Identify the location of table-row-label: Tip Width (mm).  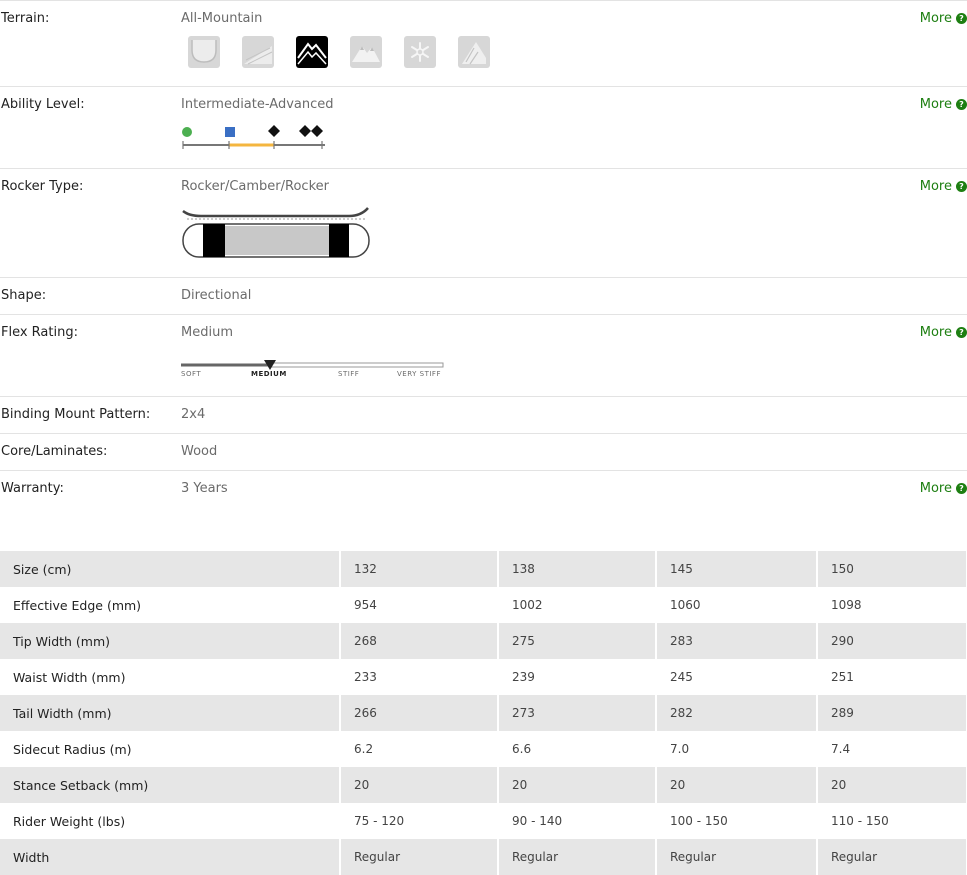
(170, 641).